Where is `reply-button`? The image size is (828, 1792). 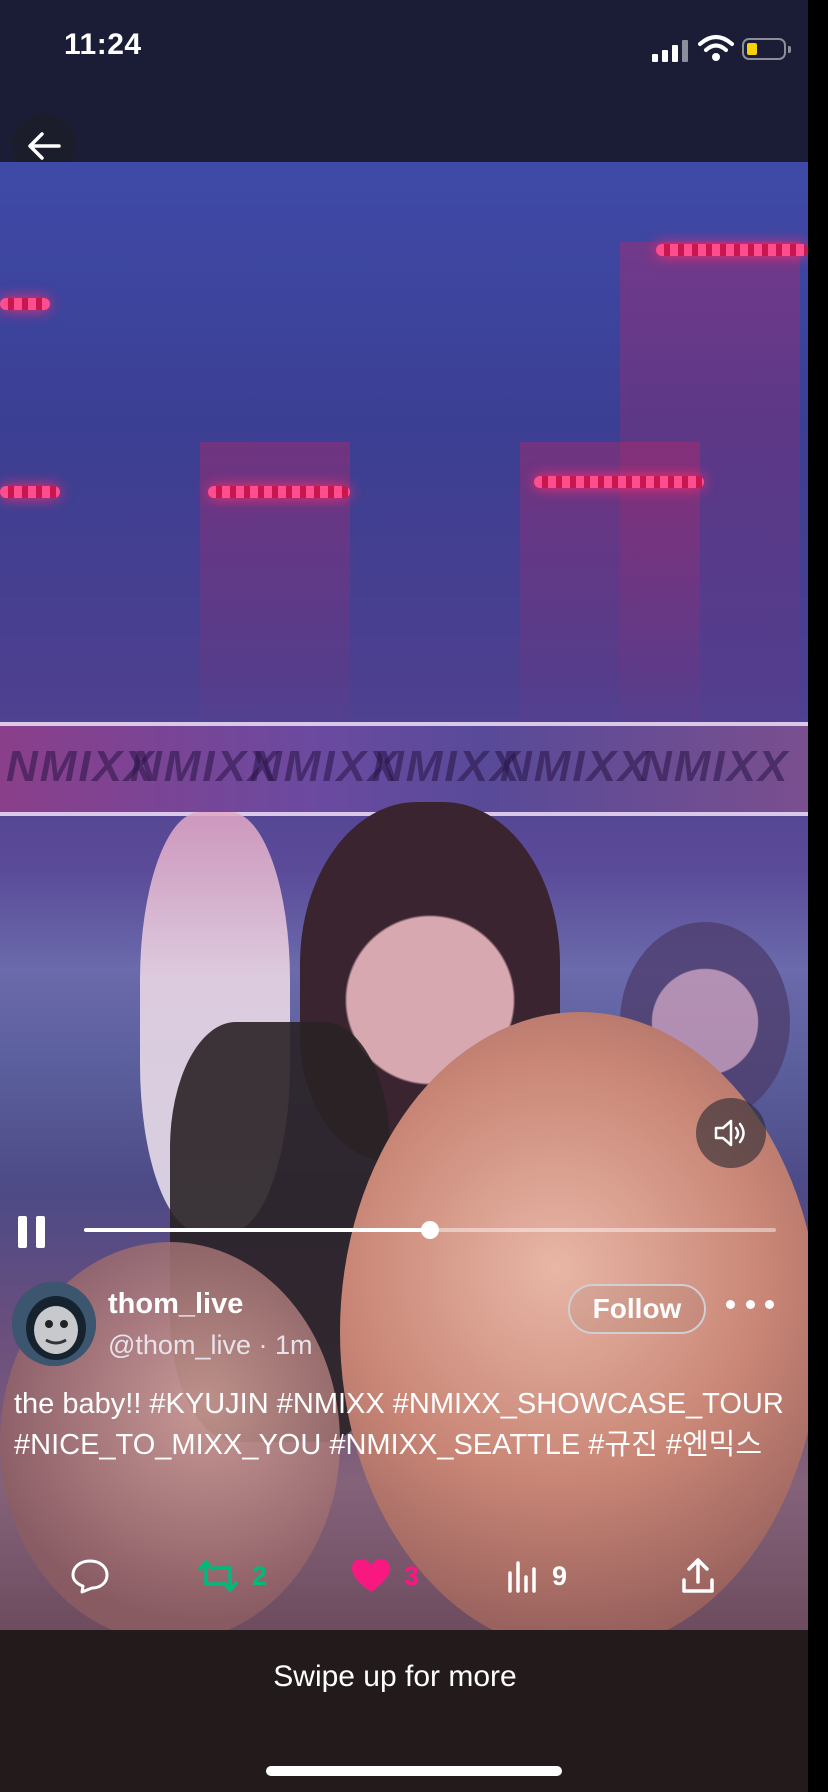
reply-button is located at coordinates (96, 1576).